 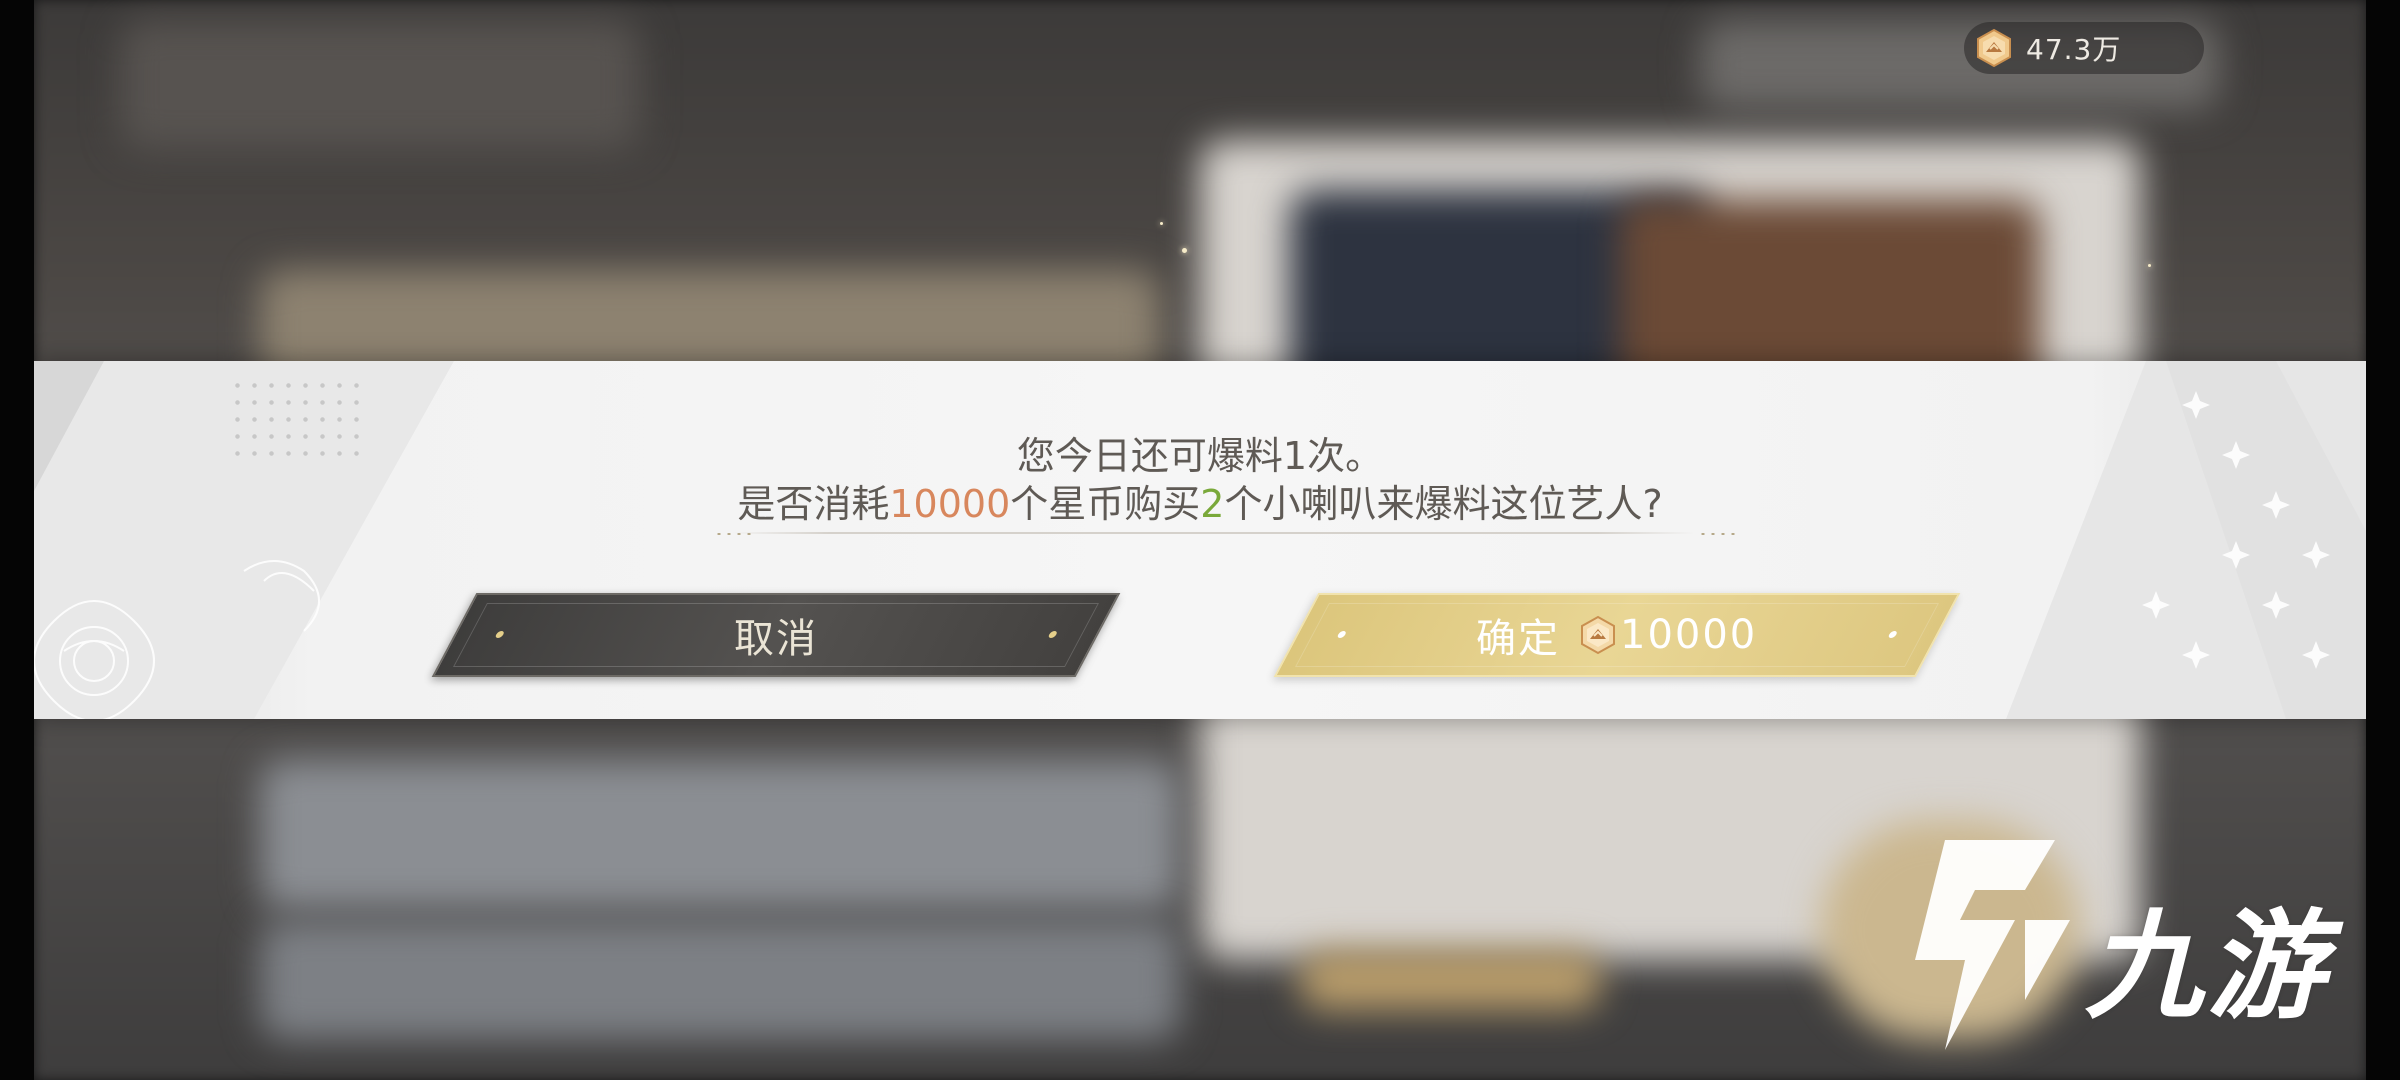 I want to click on star-pattern-decoration-right, so click(x=2186, y=540).